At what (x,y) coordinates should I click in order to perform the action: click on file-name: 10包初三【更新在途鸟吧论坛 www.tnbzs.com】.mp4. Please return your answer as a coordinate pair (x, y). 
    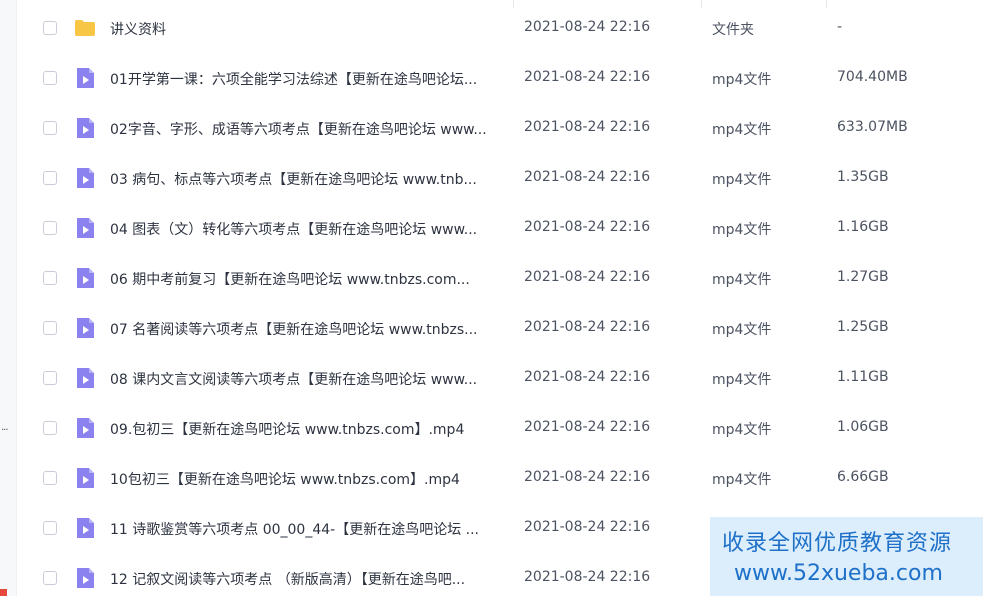
    Looking at the image, I should click on (310, 479).